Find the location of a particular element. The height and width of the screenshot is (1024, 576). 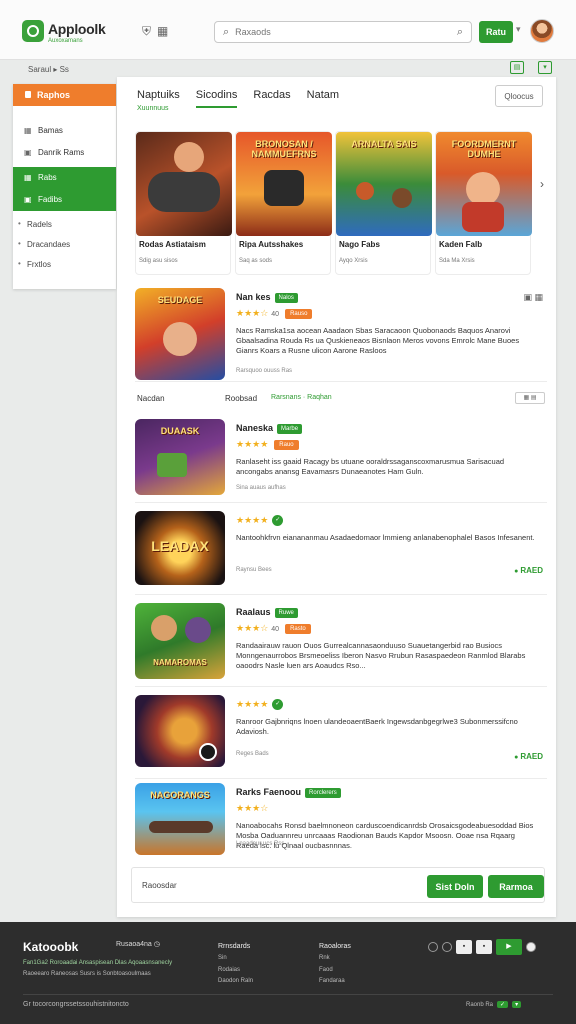

search-submit-icon: ⌕ is located at coordinates (460, 32).